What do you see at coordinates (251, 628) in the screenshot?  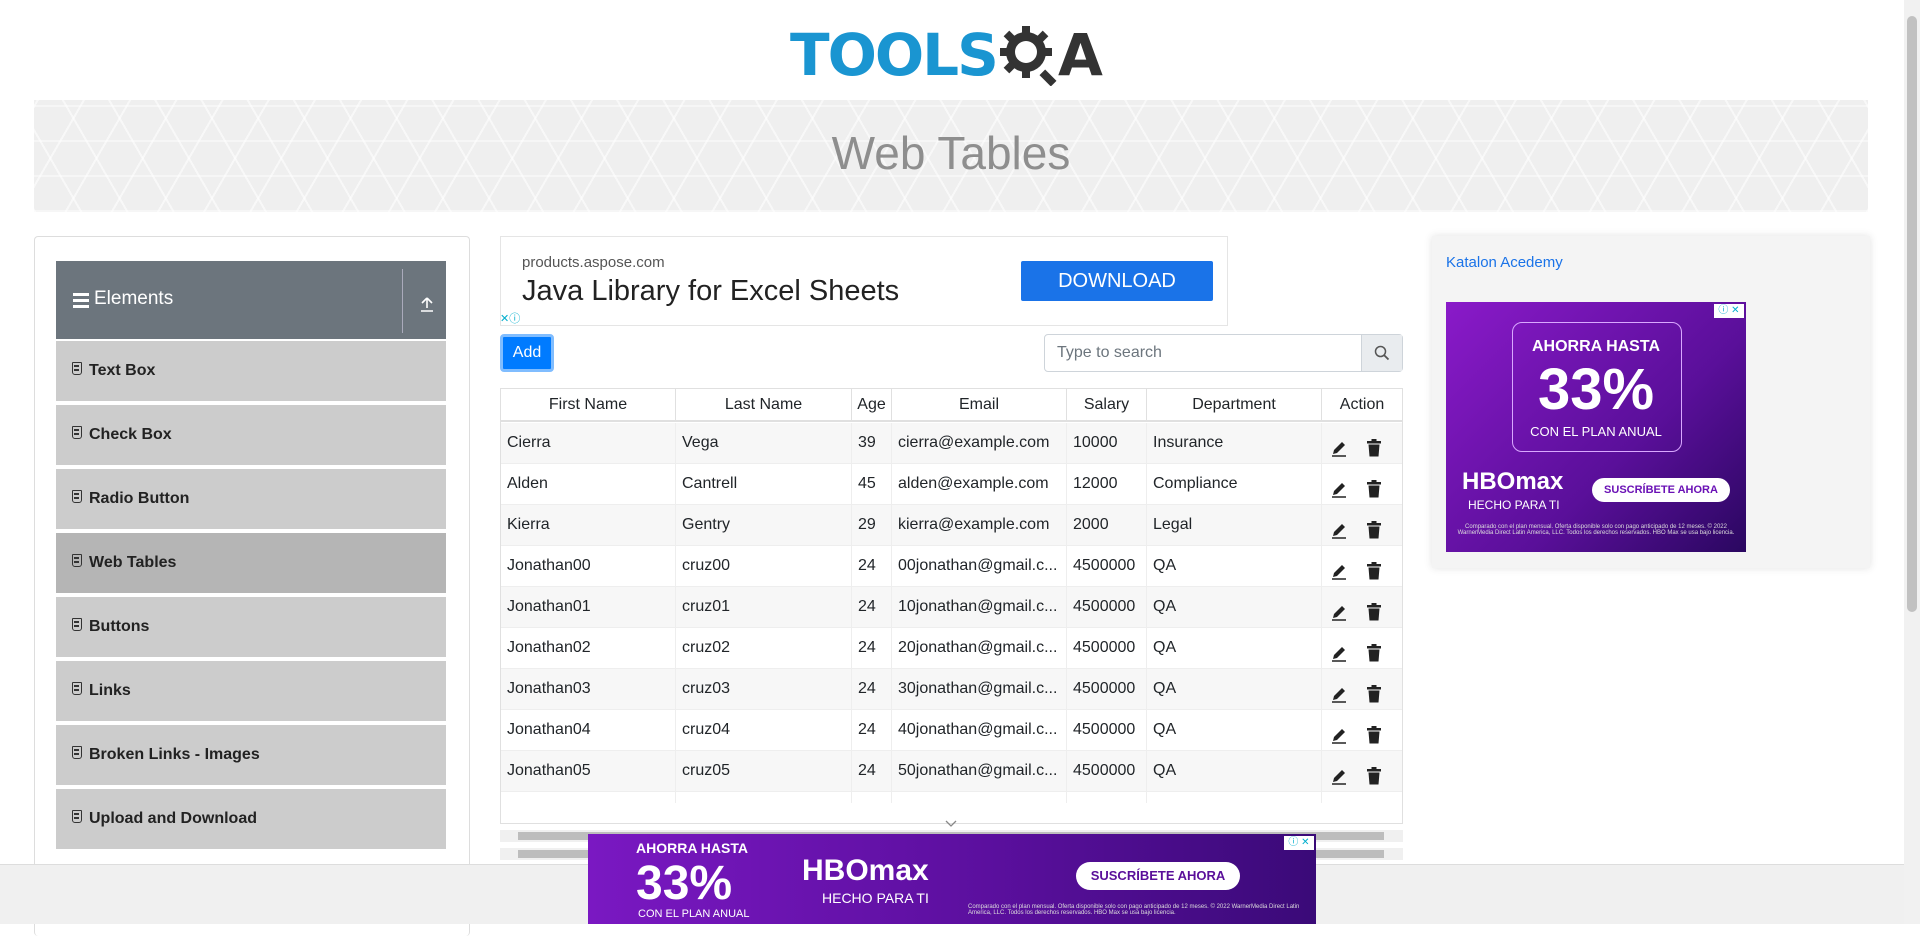 I see `sidebar-item-buttons: Buttons` at bounding box center [251, 628].